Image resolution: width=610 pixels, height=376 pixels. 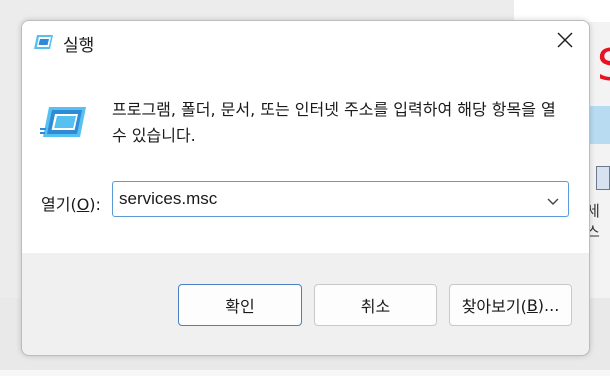 I want to click on ok-button: 확인, so click(x=240, y=305).